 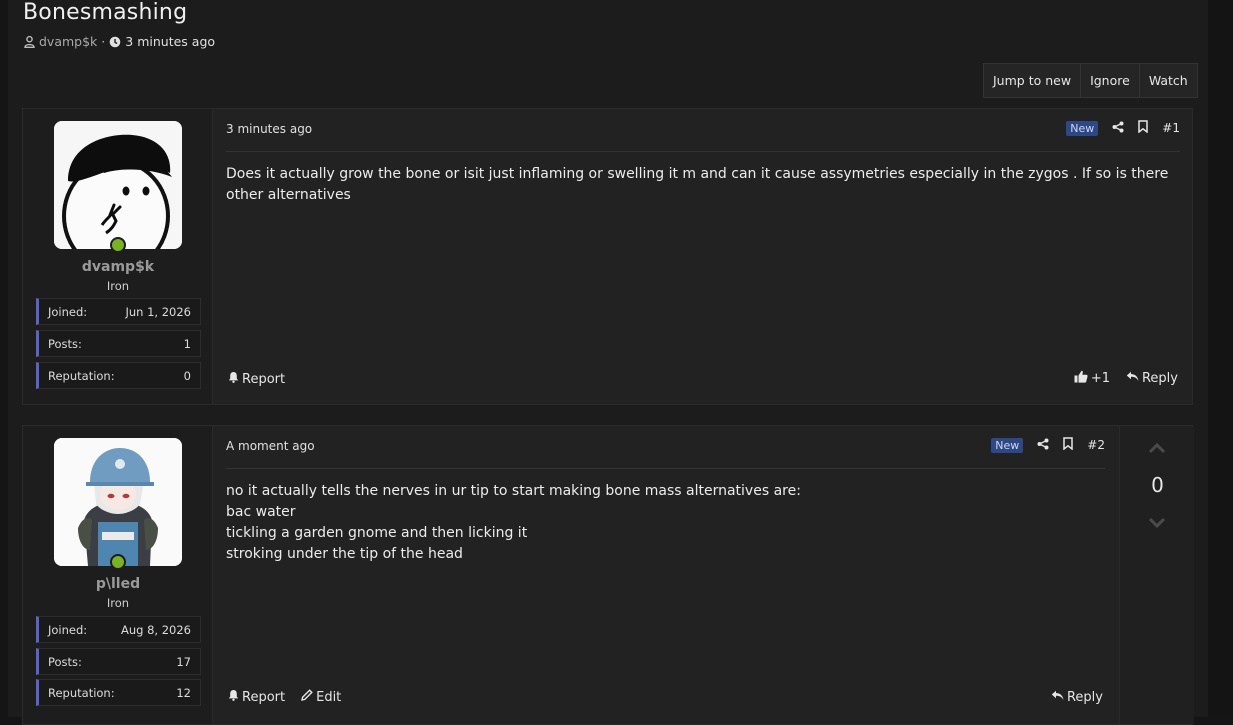 What do you see at coordinates (270, 446) in the screenshot?
I see `post-time: A moment ago` at bounding box center [270, 446].